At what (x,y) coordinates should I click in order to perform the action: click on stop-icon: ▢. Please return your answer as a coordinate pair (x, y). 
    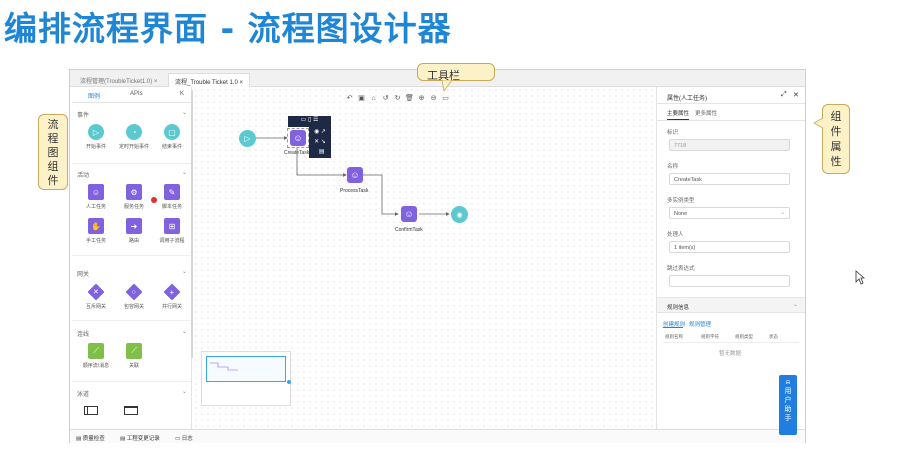
    Looking at the image, I should click on (172, 132).